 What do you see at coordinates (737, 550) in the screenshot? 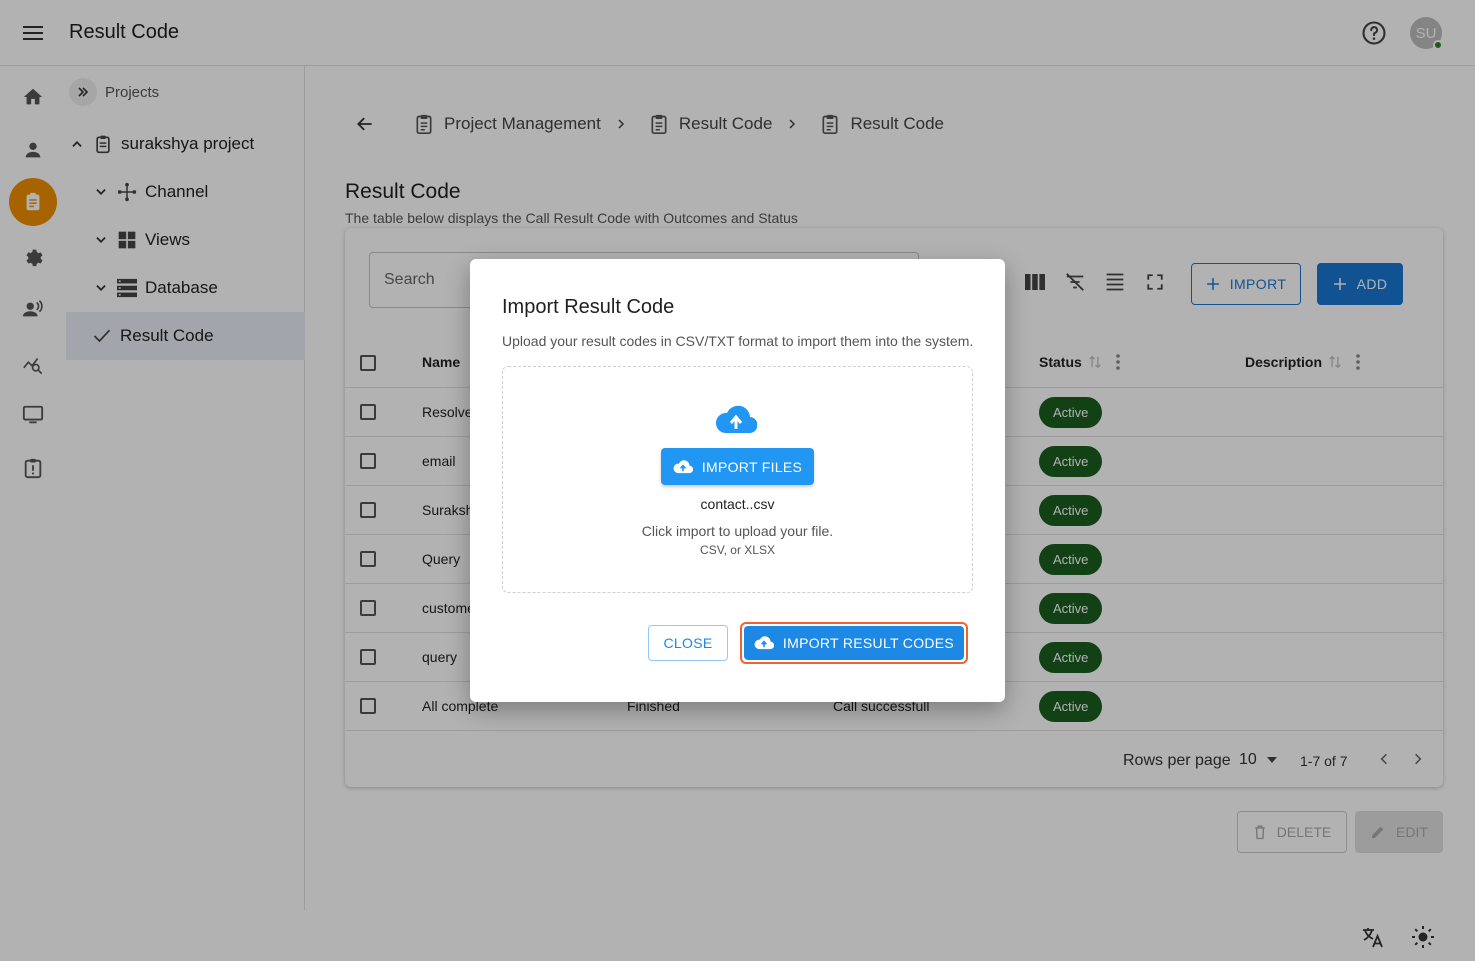
I see `accepted-formats: CSV, or XLSX` at bounding box center [737, 550].